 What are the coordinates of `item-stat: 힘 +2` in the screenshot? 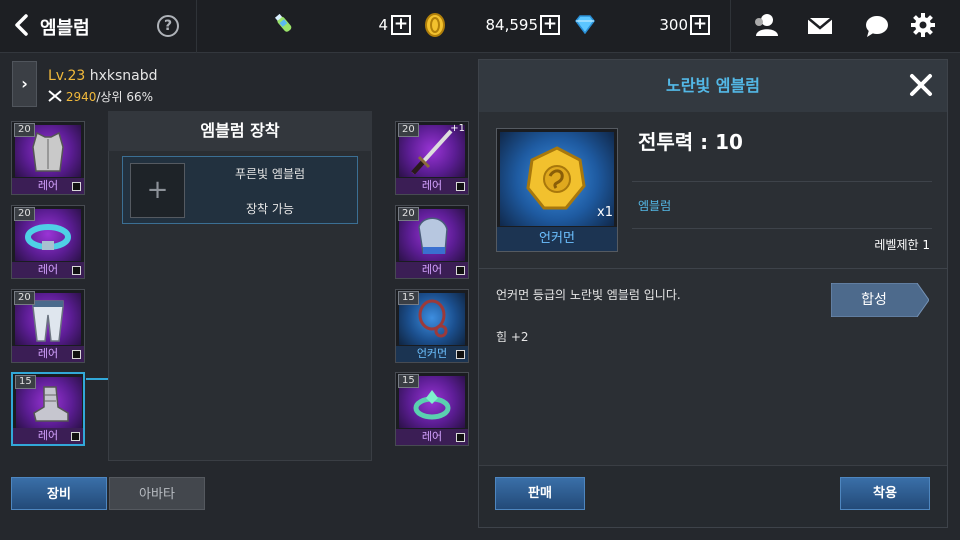 It's located at (512, 337).